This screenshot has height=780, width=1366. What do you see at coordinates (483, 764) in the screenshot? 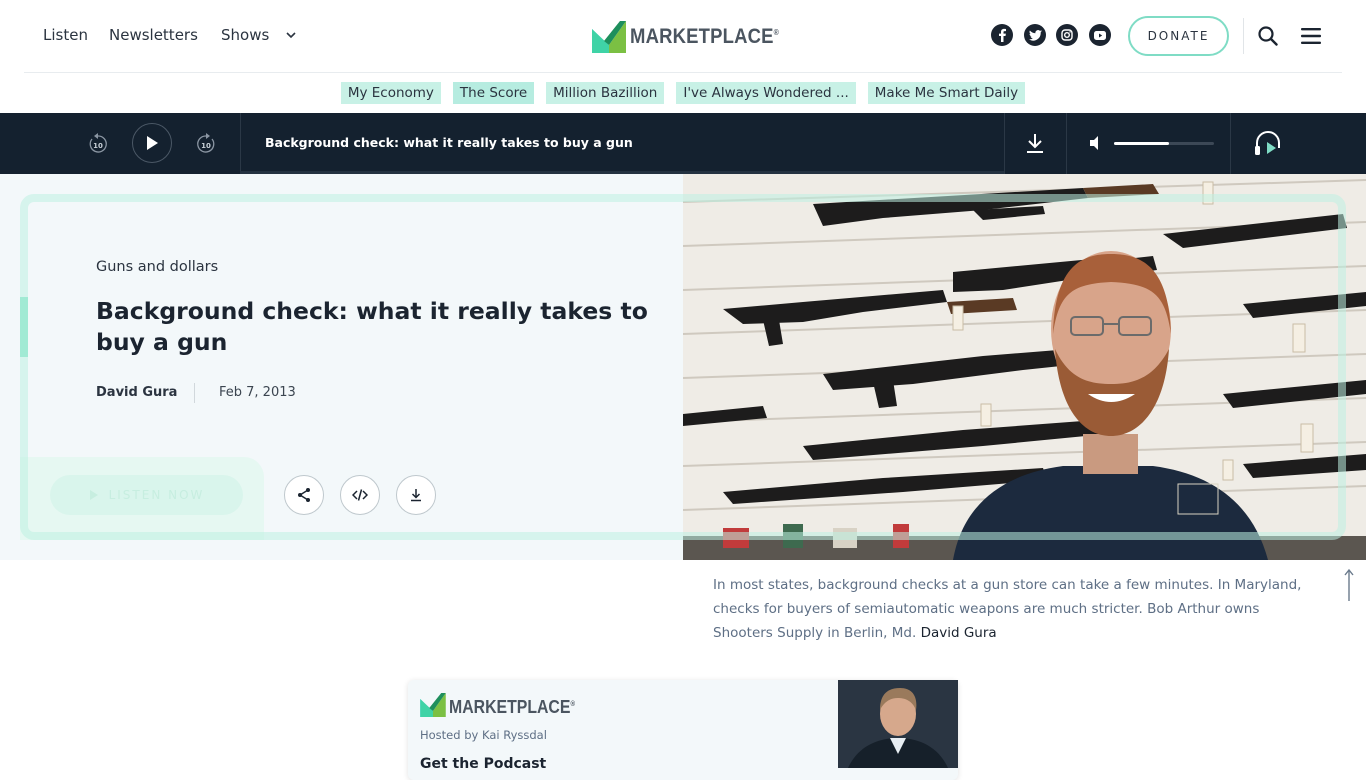
I see `get-podcast-link: Get the Podcast` at bounding box center [483, 764].